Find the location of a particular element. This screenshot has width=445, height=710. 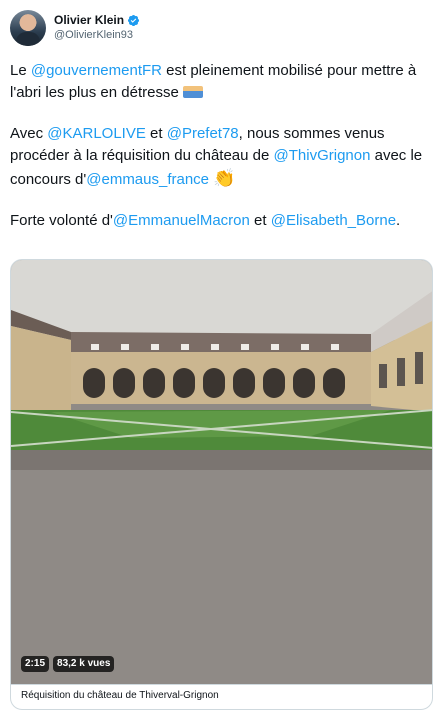

author-info: Olivier Klein @OlivierKlein93 is located at coordinates (97, 28).